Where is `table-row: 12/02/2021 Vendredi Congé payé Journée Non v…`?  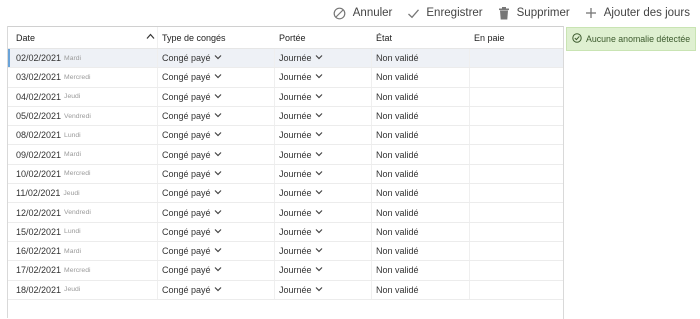
table-row: 12/02/2021 Vendredi Congé payé Journée Non v… is located at coordinates (285, 213).